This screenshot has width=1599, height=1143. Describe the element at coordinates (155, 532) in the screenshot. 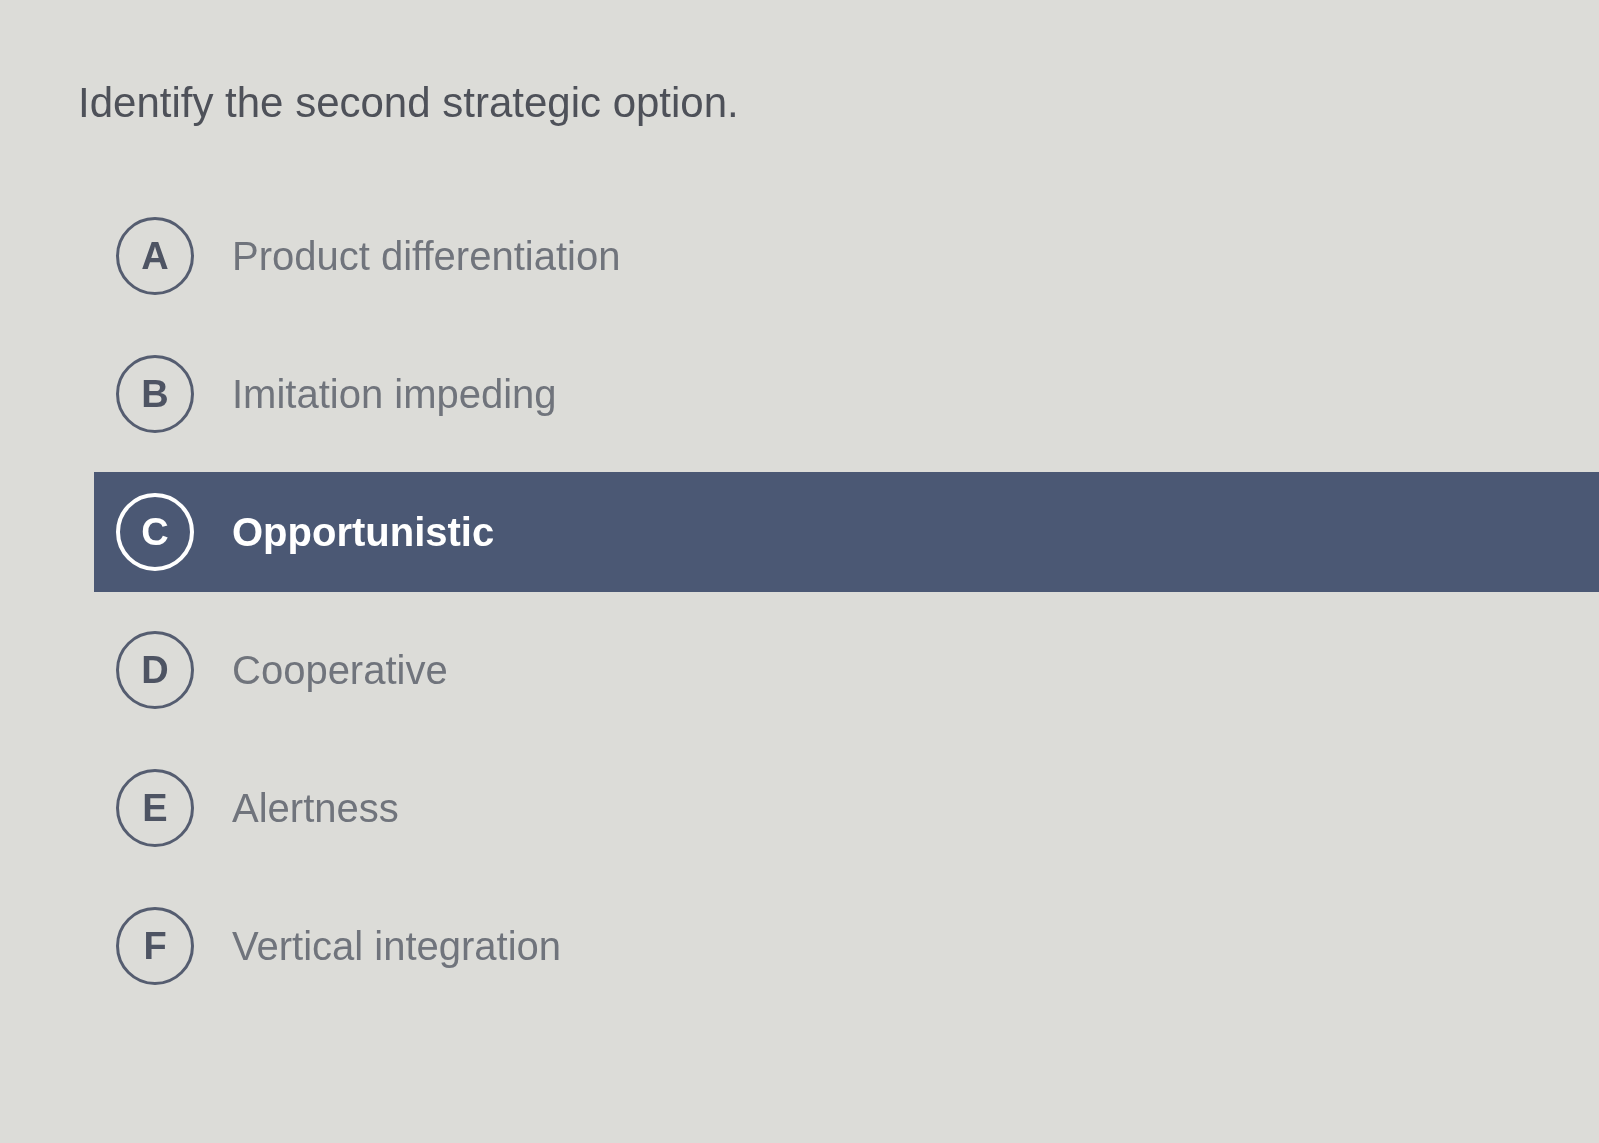

I see `option-letter: C` at that location.